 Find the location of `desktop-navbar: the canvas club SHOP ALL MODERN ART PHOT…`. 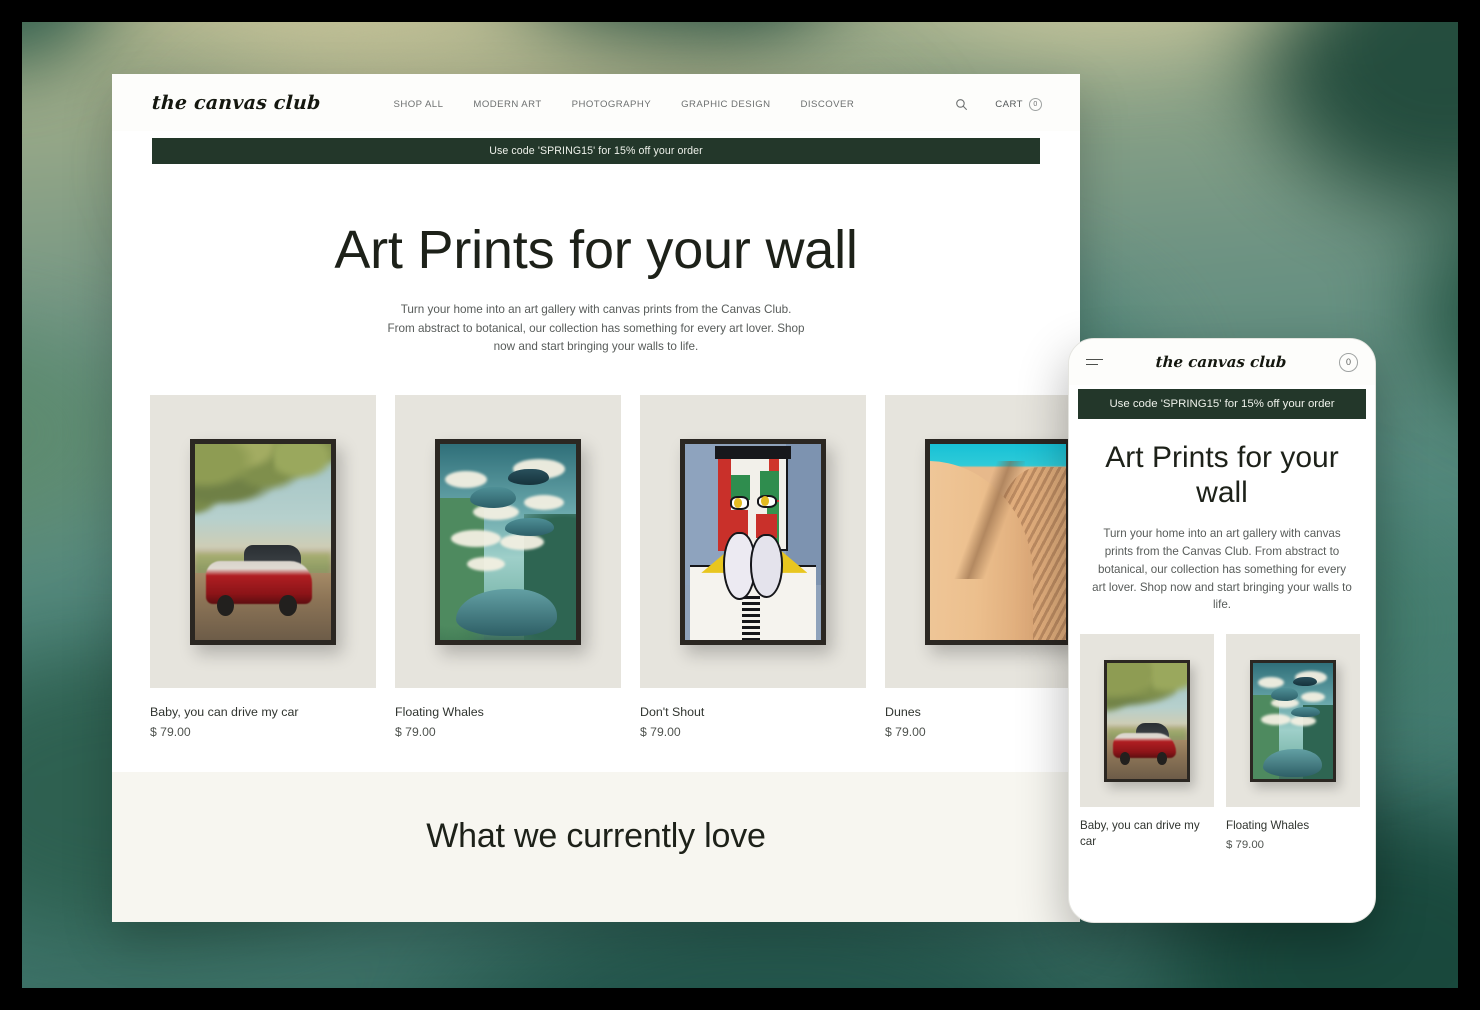

desktop-navbar: the canvas club SHOP ALL MODERN ART PHOT… is located at coordinates (596, 102).